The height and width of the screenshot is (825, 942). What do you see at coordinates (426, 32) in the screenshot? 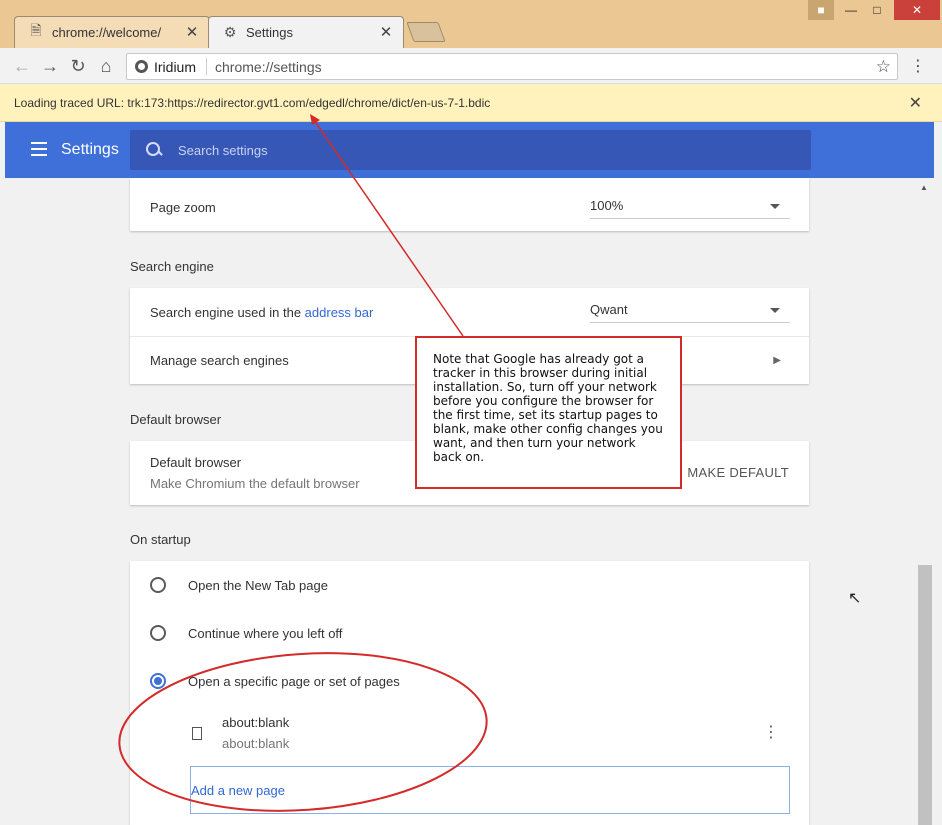
I see `new-tab-button` at bounding box center [426, 32].